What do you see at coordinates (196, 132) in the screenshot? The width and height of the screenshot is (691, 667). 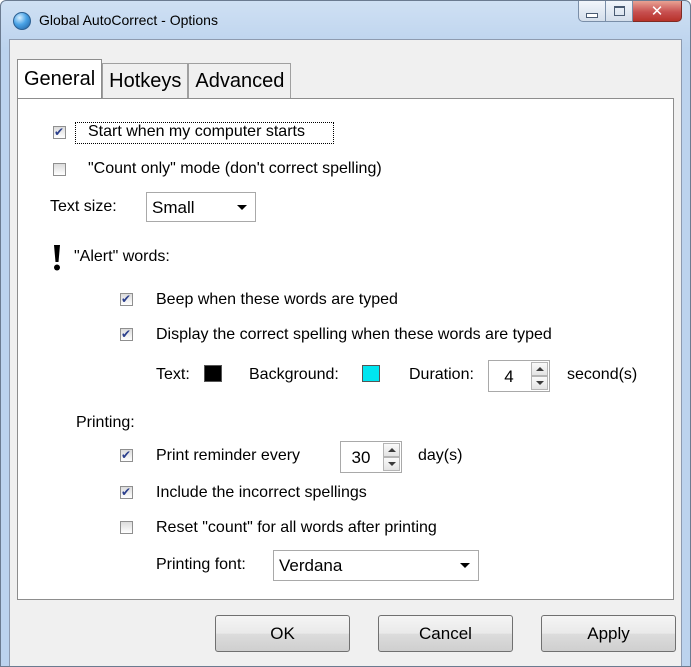 I see `start-with-computer-label: Start when my computer starts` at bounding box center [196, 132].